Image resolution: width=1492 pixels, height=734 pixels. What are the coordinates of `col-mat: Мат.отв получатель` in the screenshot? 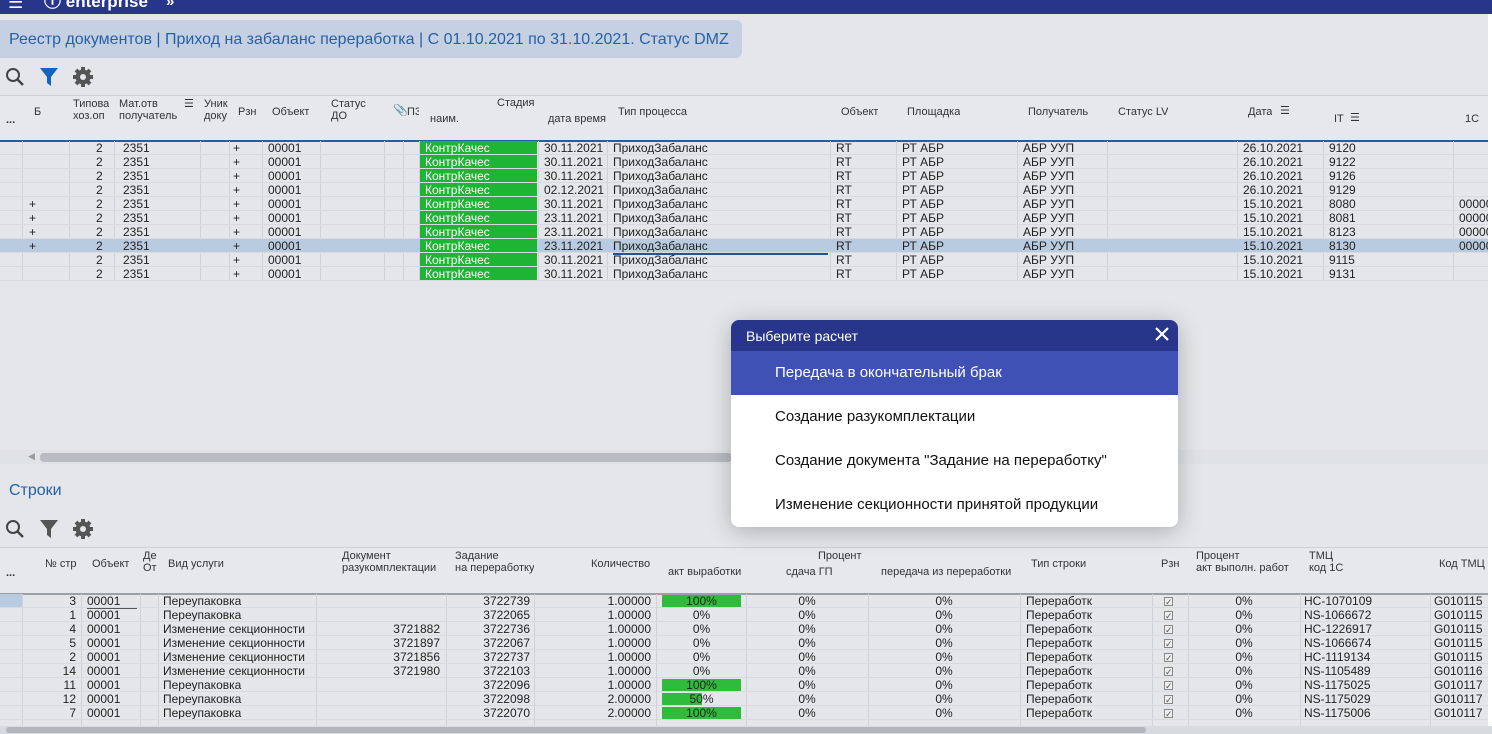 It's located at (148, 110).